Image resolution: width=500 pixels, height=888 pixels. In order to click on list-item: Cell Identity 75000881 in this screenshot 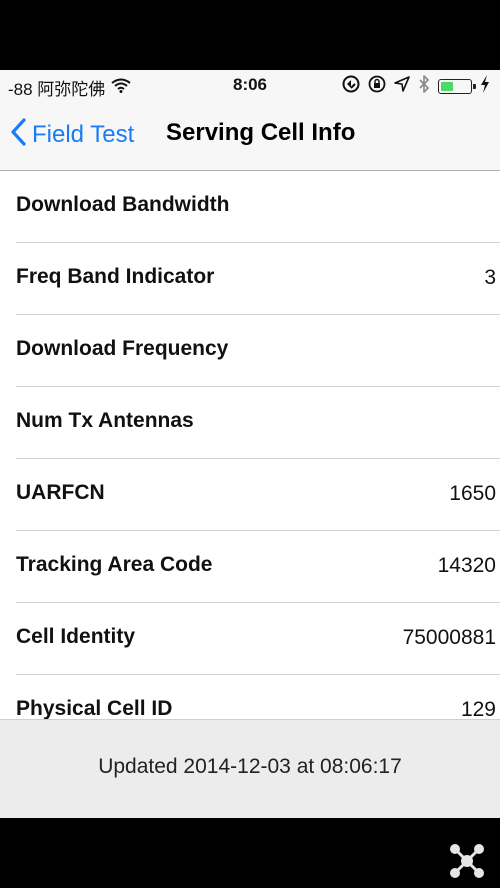, I will do `click(250, 639)`.